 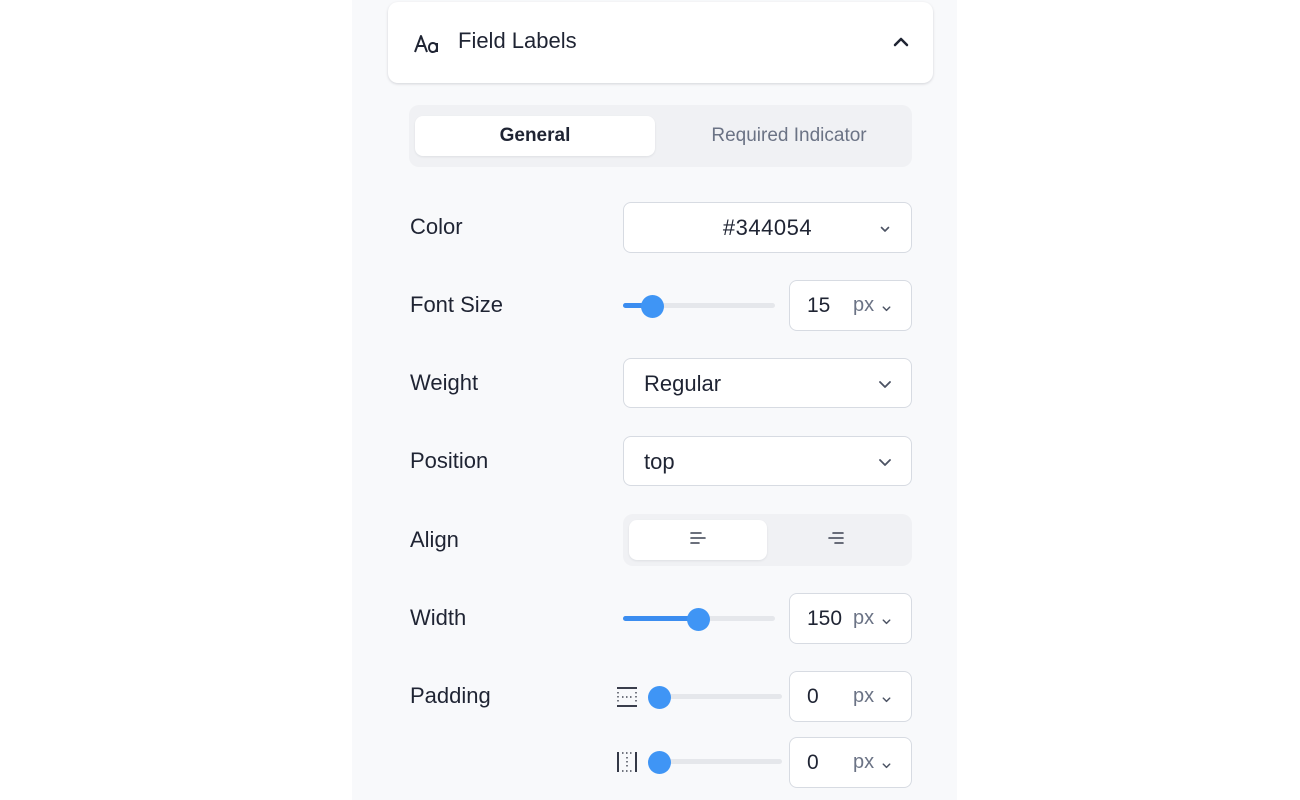 I want to click on align-label: Align, so click(x=434, y=539).